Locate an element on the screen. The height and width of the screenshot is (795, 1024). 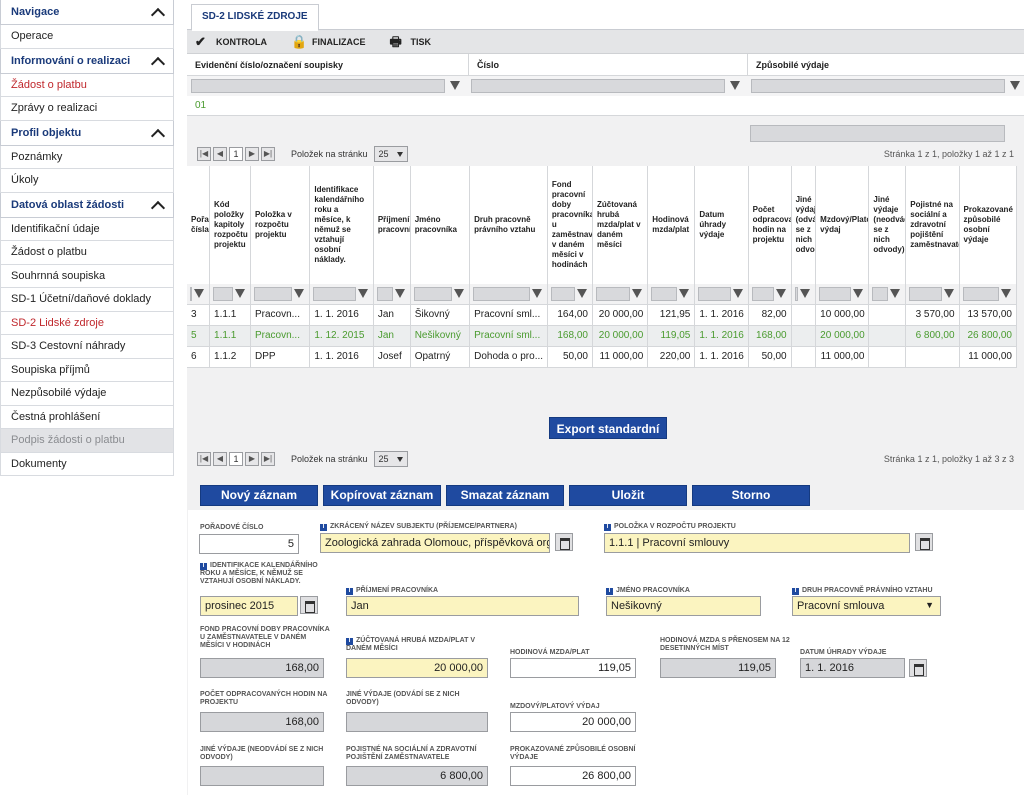
sidebar-item-poznamky: Poznámky is located at coordinates (87, 157).